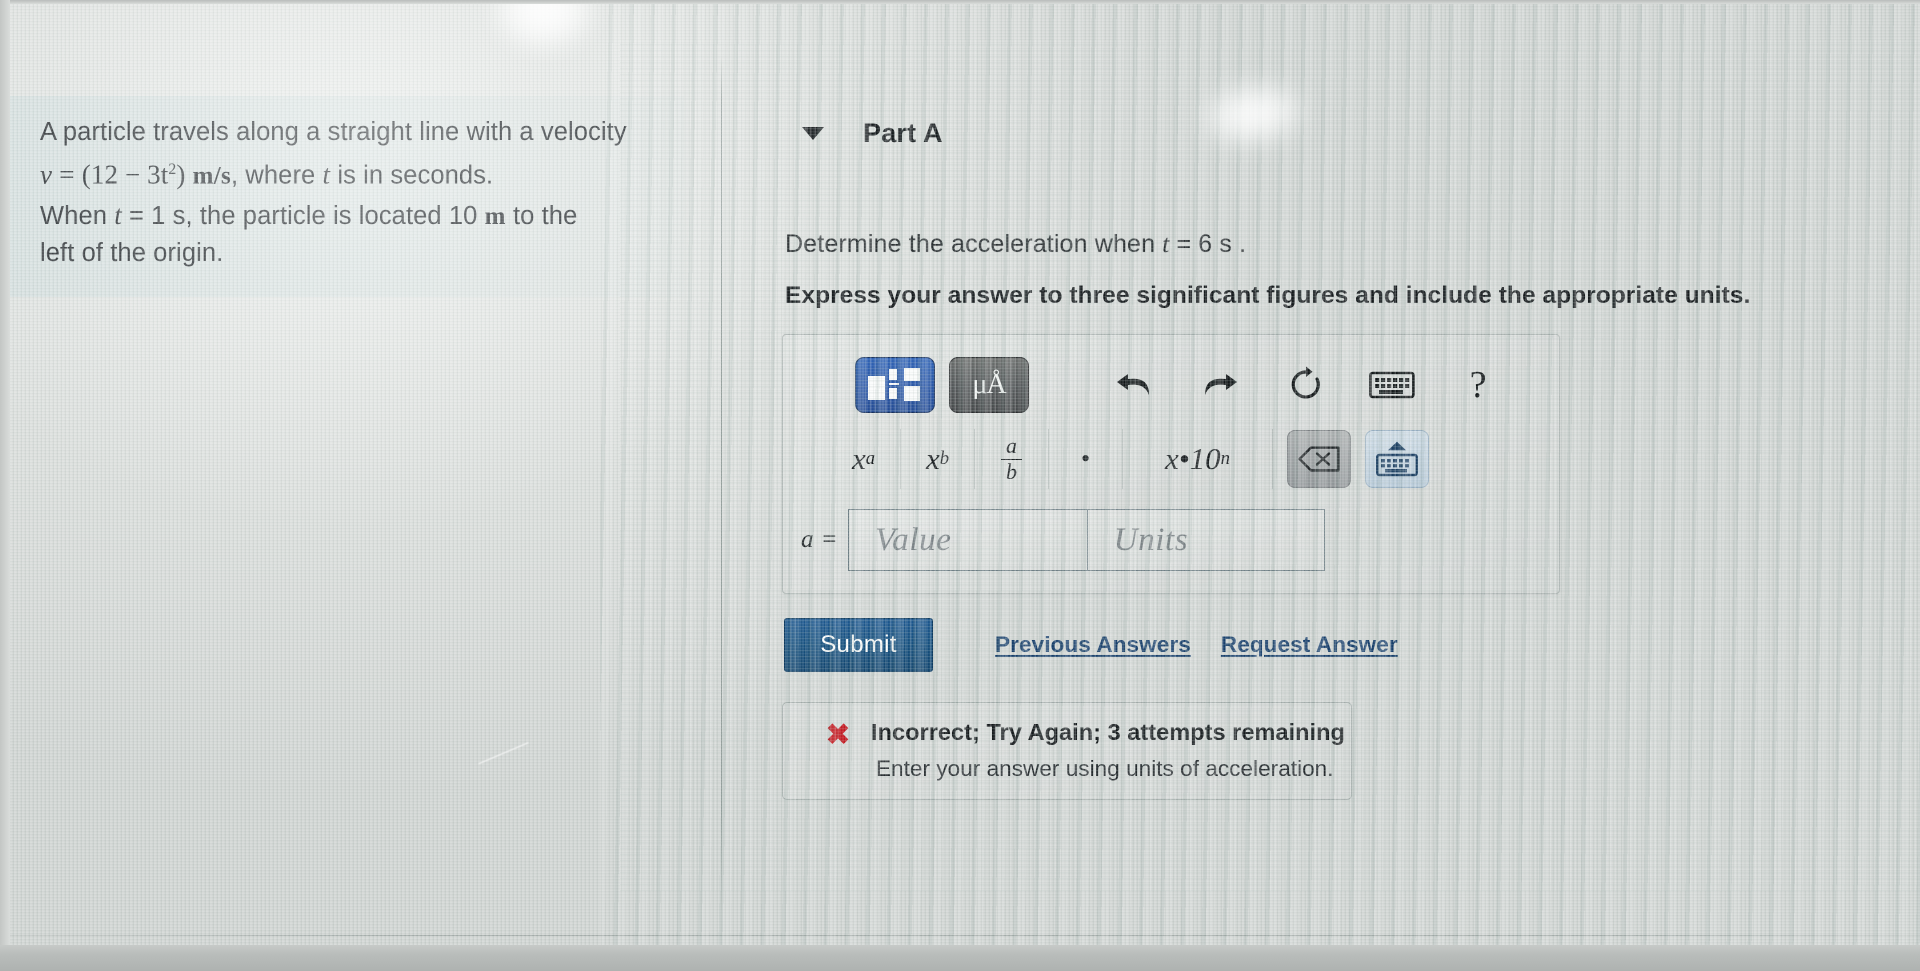 This screenshot has width=1920, height=971. I want to click on meter-unit: m, so click(495, 216).